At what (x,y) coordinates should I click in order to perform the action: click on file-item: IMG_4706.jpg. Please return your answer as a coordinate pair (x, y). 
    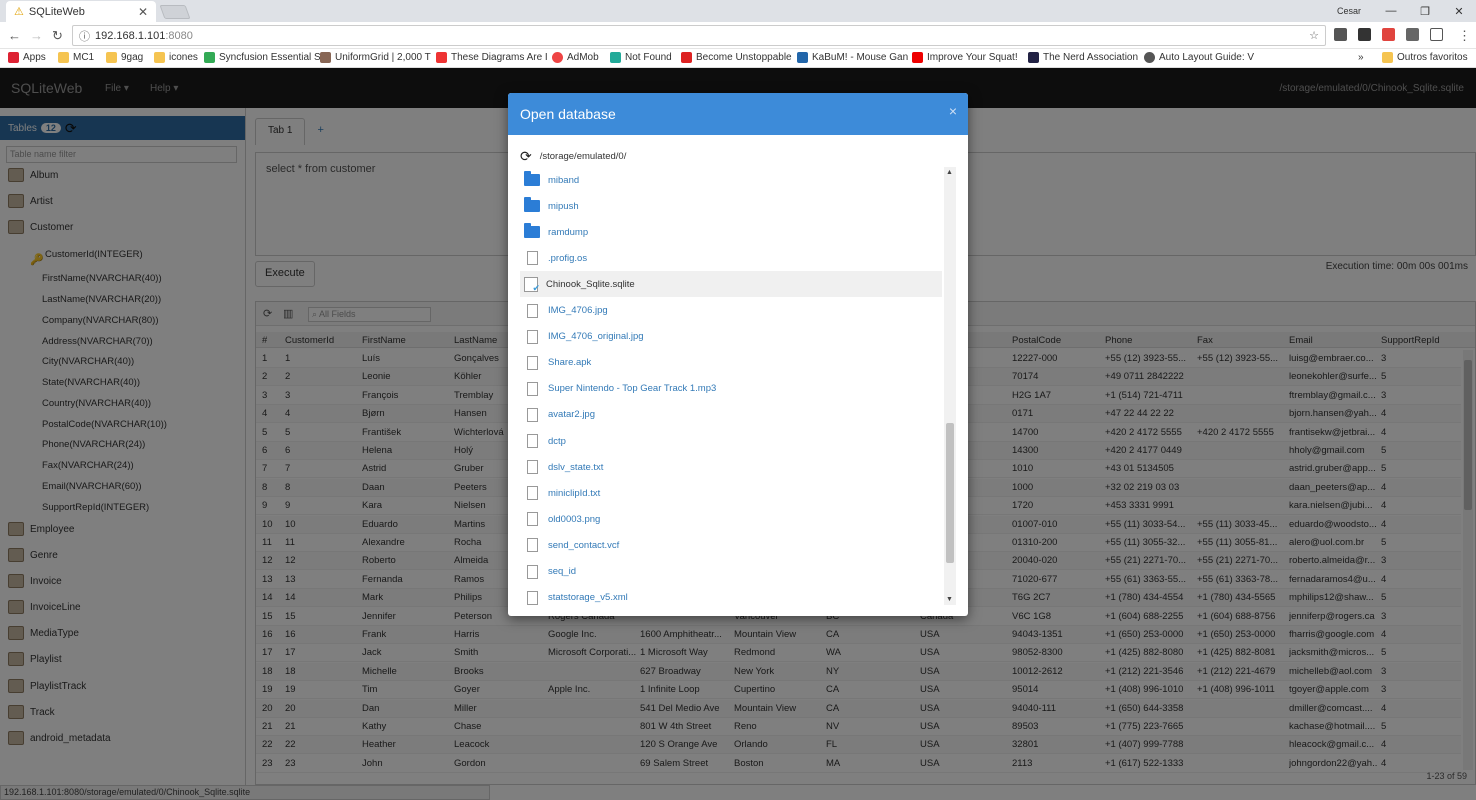
    Looking at the image, I should click on (731, 311).